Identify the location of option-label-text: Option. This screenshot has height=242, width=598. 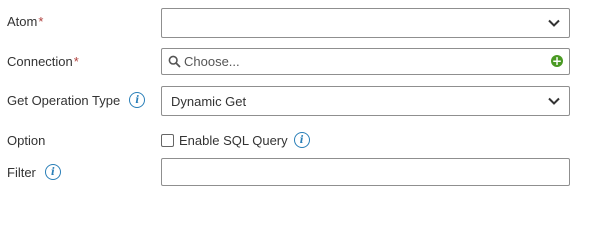
(26, 140).